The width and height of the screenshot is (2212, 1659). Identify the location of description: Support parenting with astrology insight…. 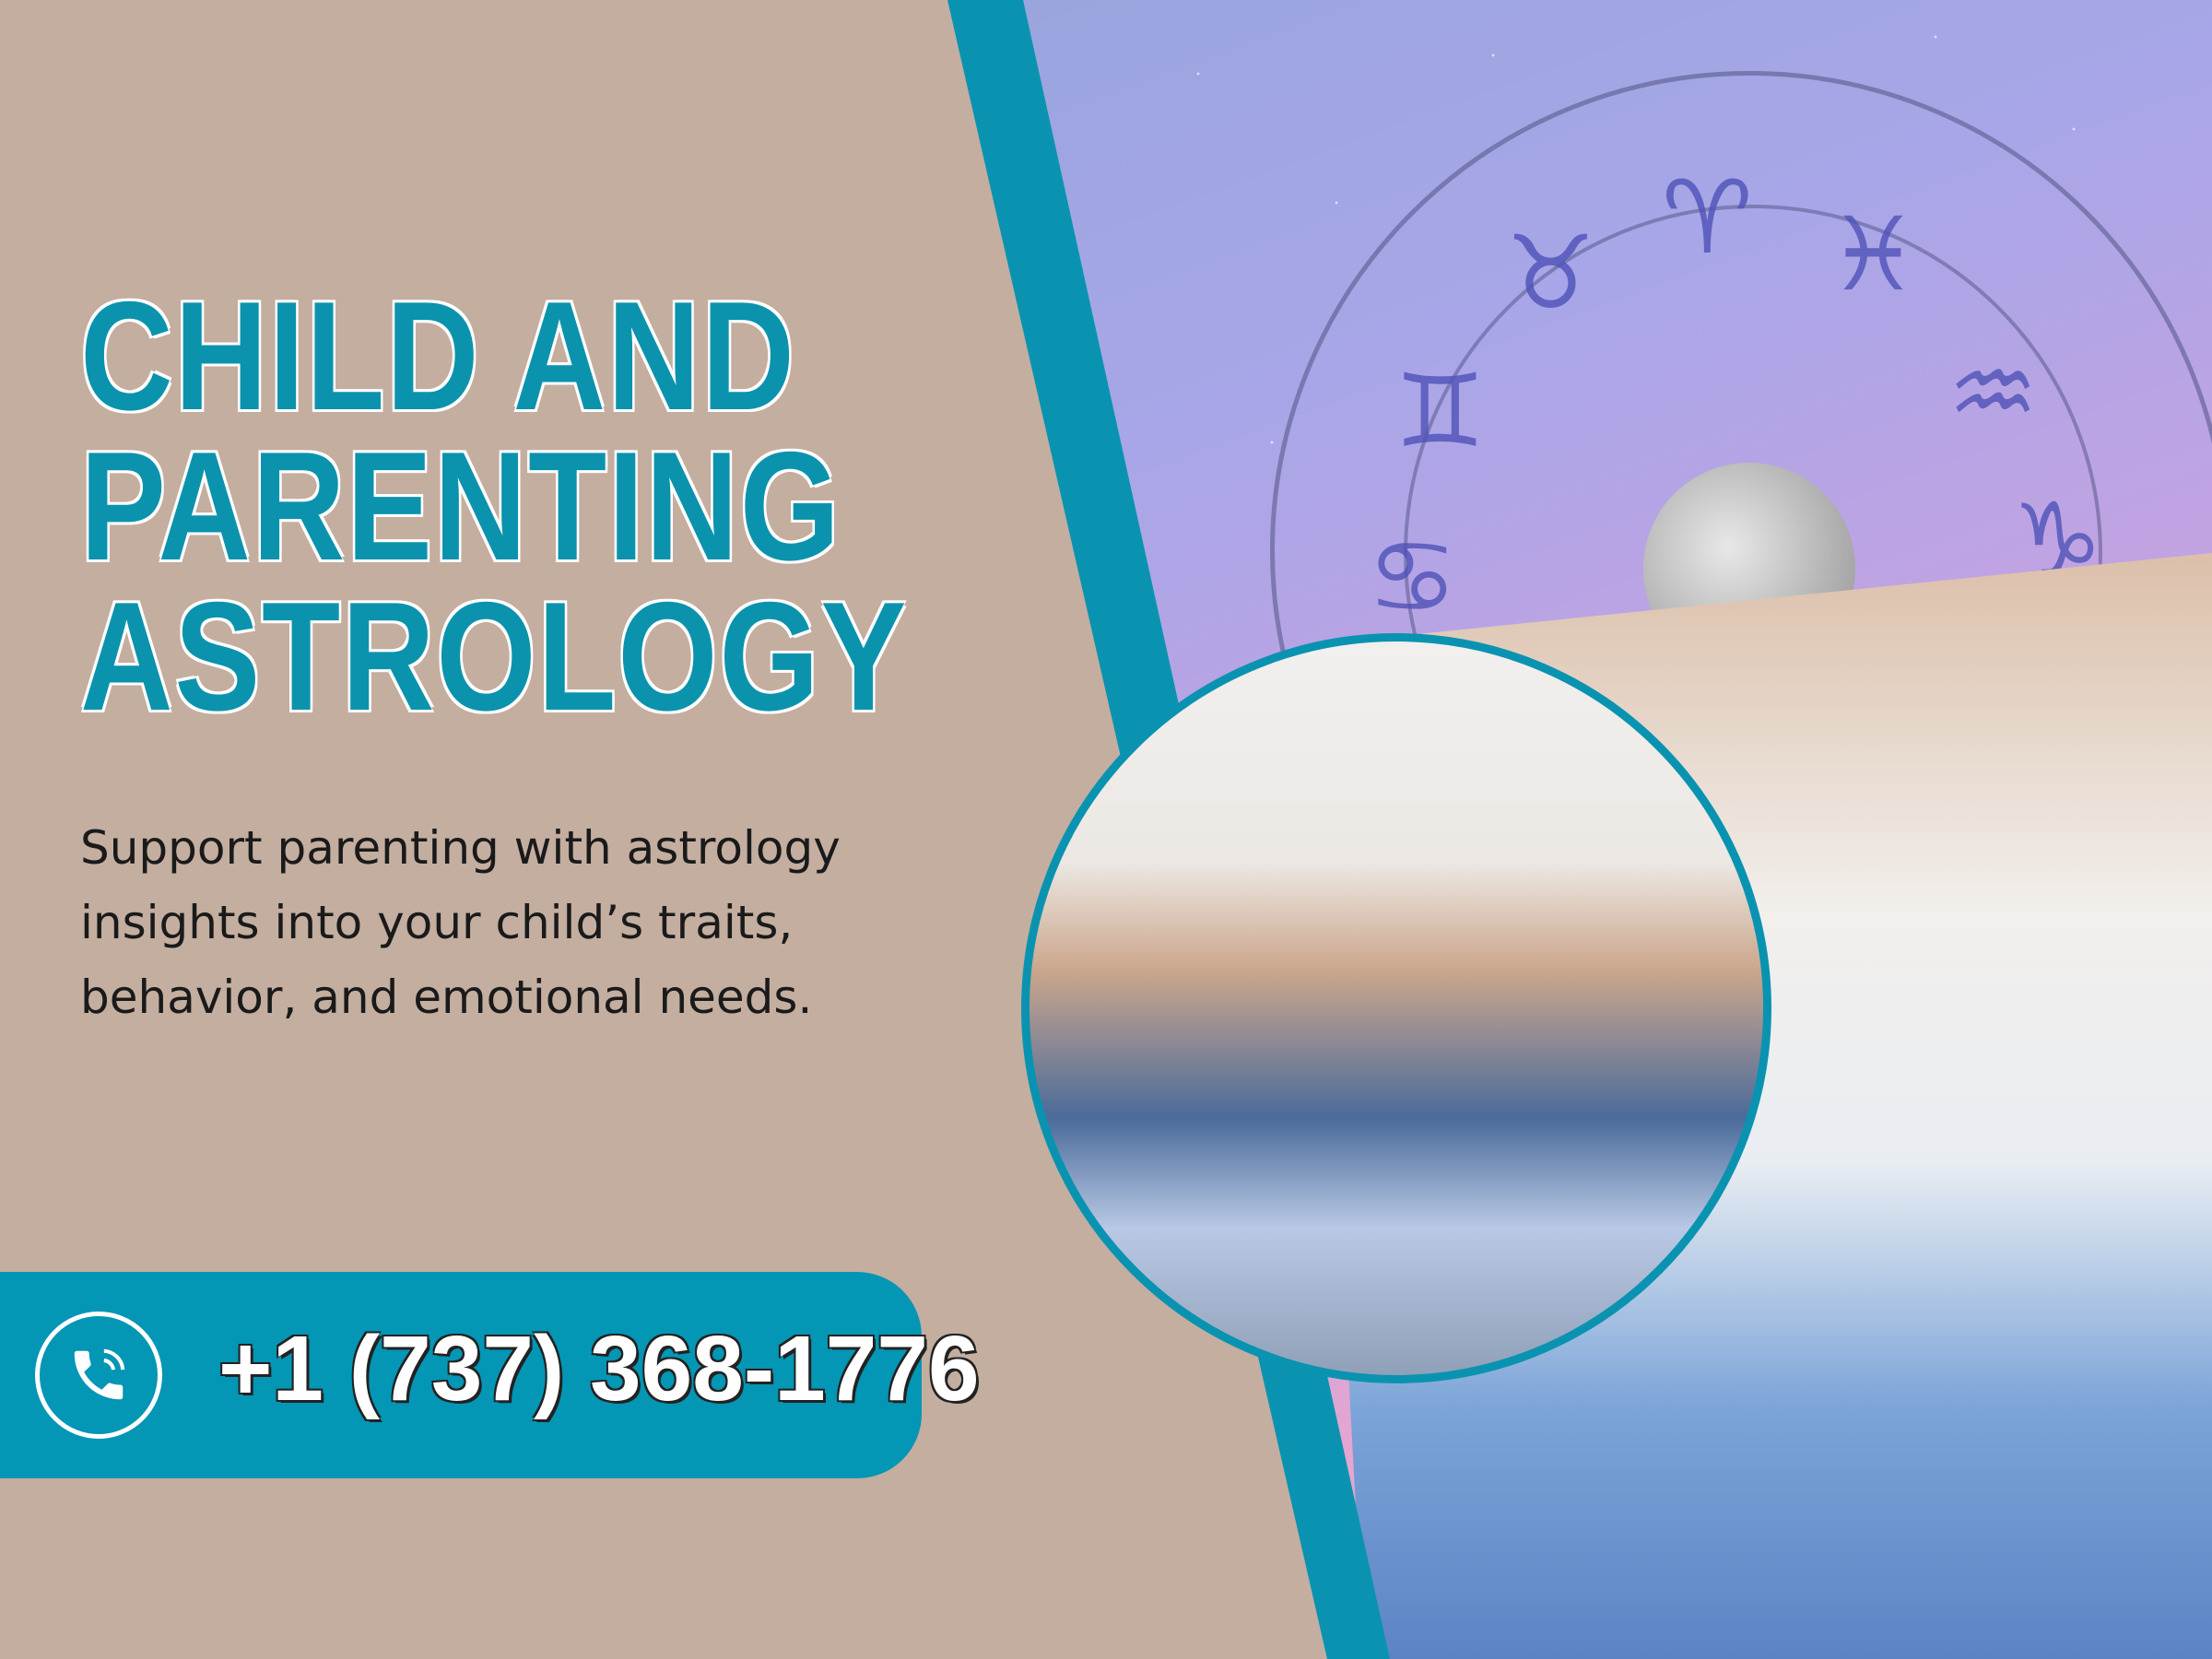
(541, 923).